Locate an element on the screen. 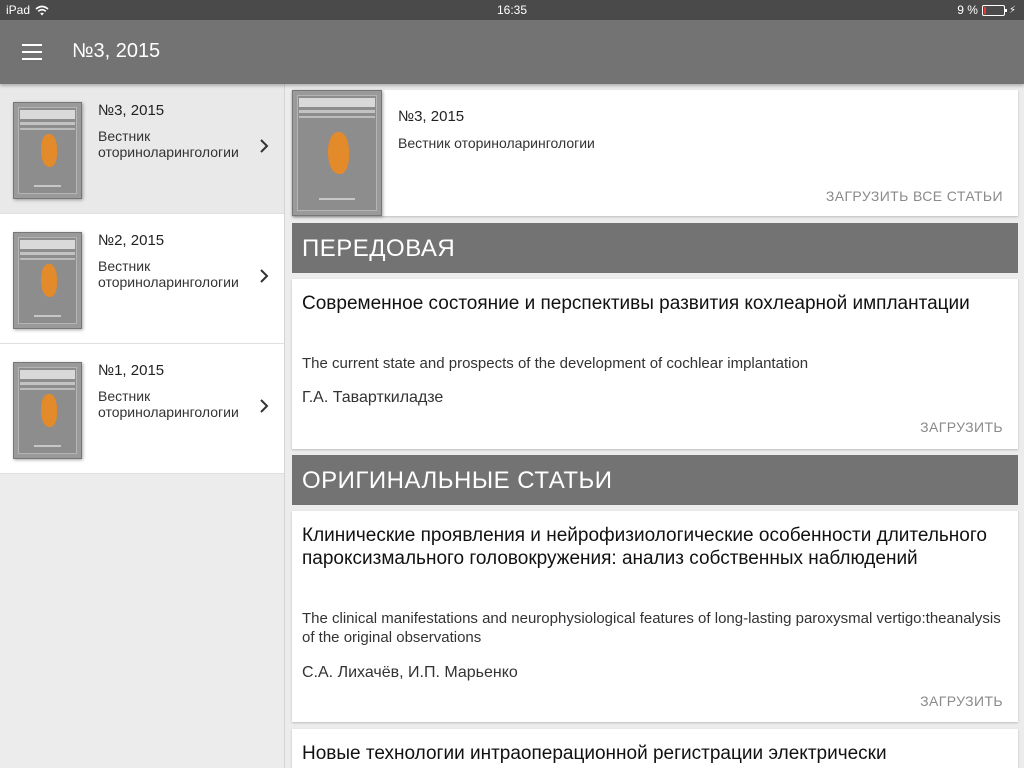 The width and height of the screenshot is (1024, 768). status-time: 16:35 is located at coordinates (512, 10).